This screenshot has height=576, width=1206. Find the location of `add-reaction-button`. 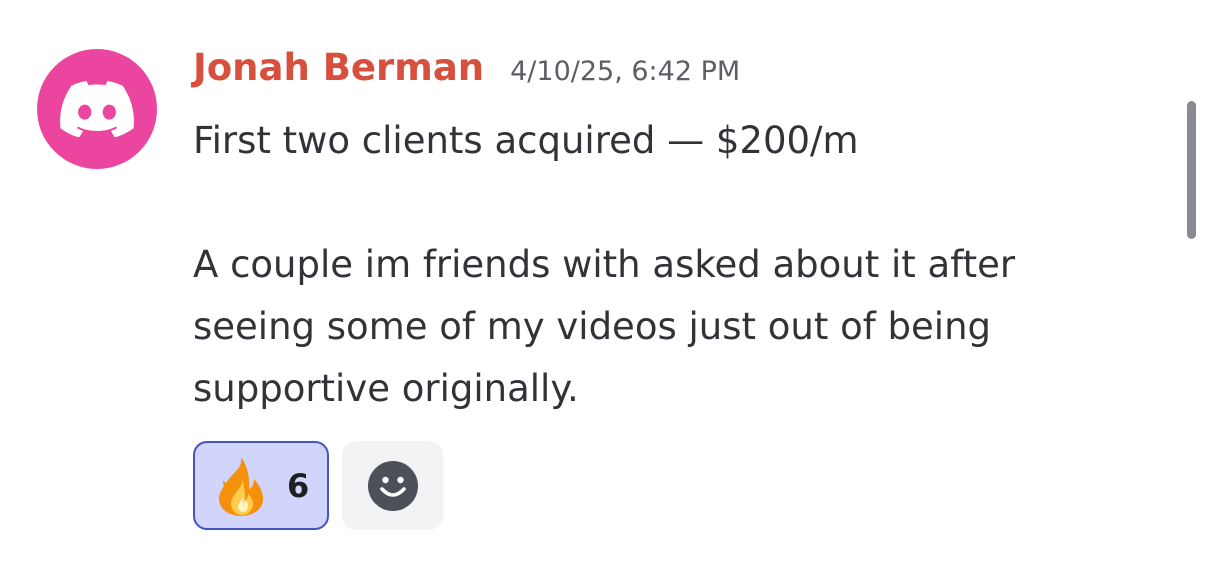

add-reaction-button is located at coordinates (392, 485).